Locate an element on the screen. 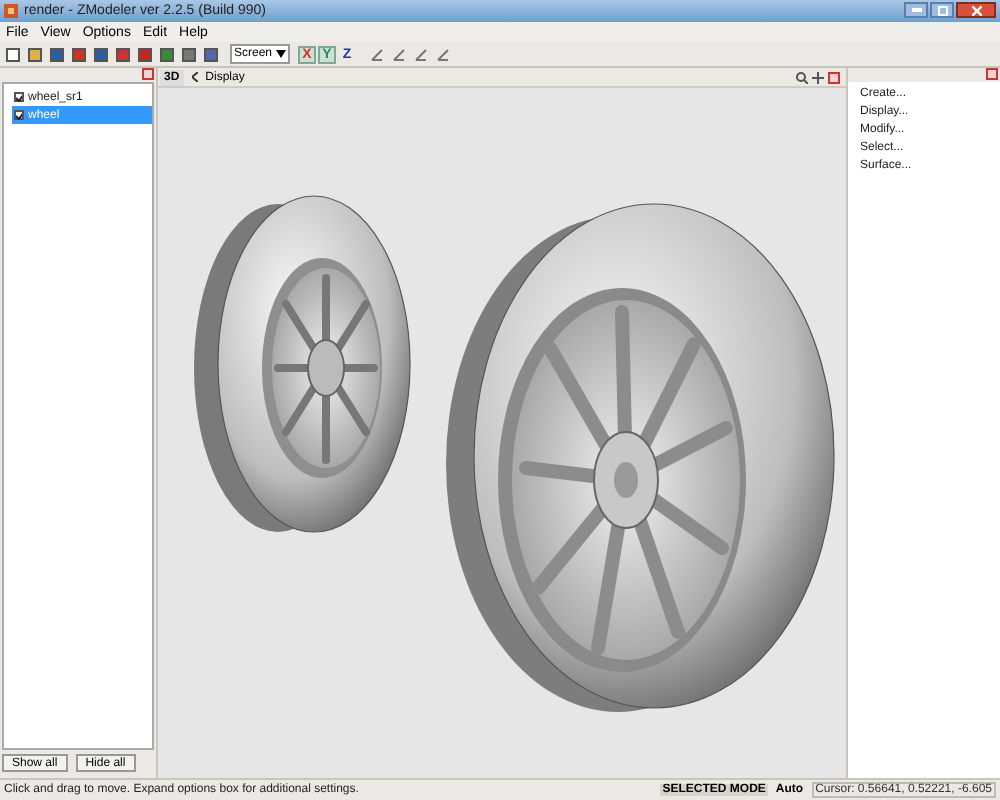 This screenshot has width=1000, height=800. pan-icon is located at coordinates (818, 77).